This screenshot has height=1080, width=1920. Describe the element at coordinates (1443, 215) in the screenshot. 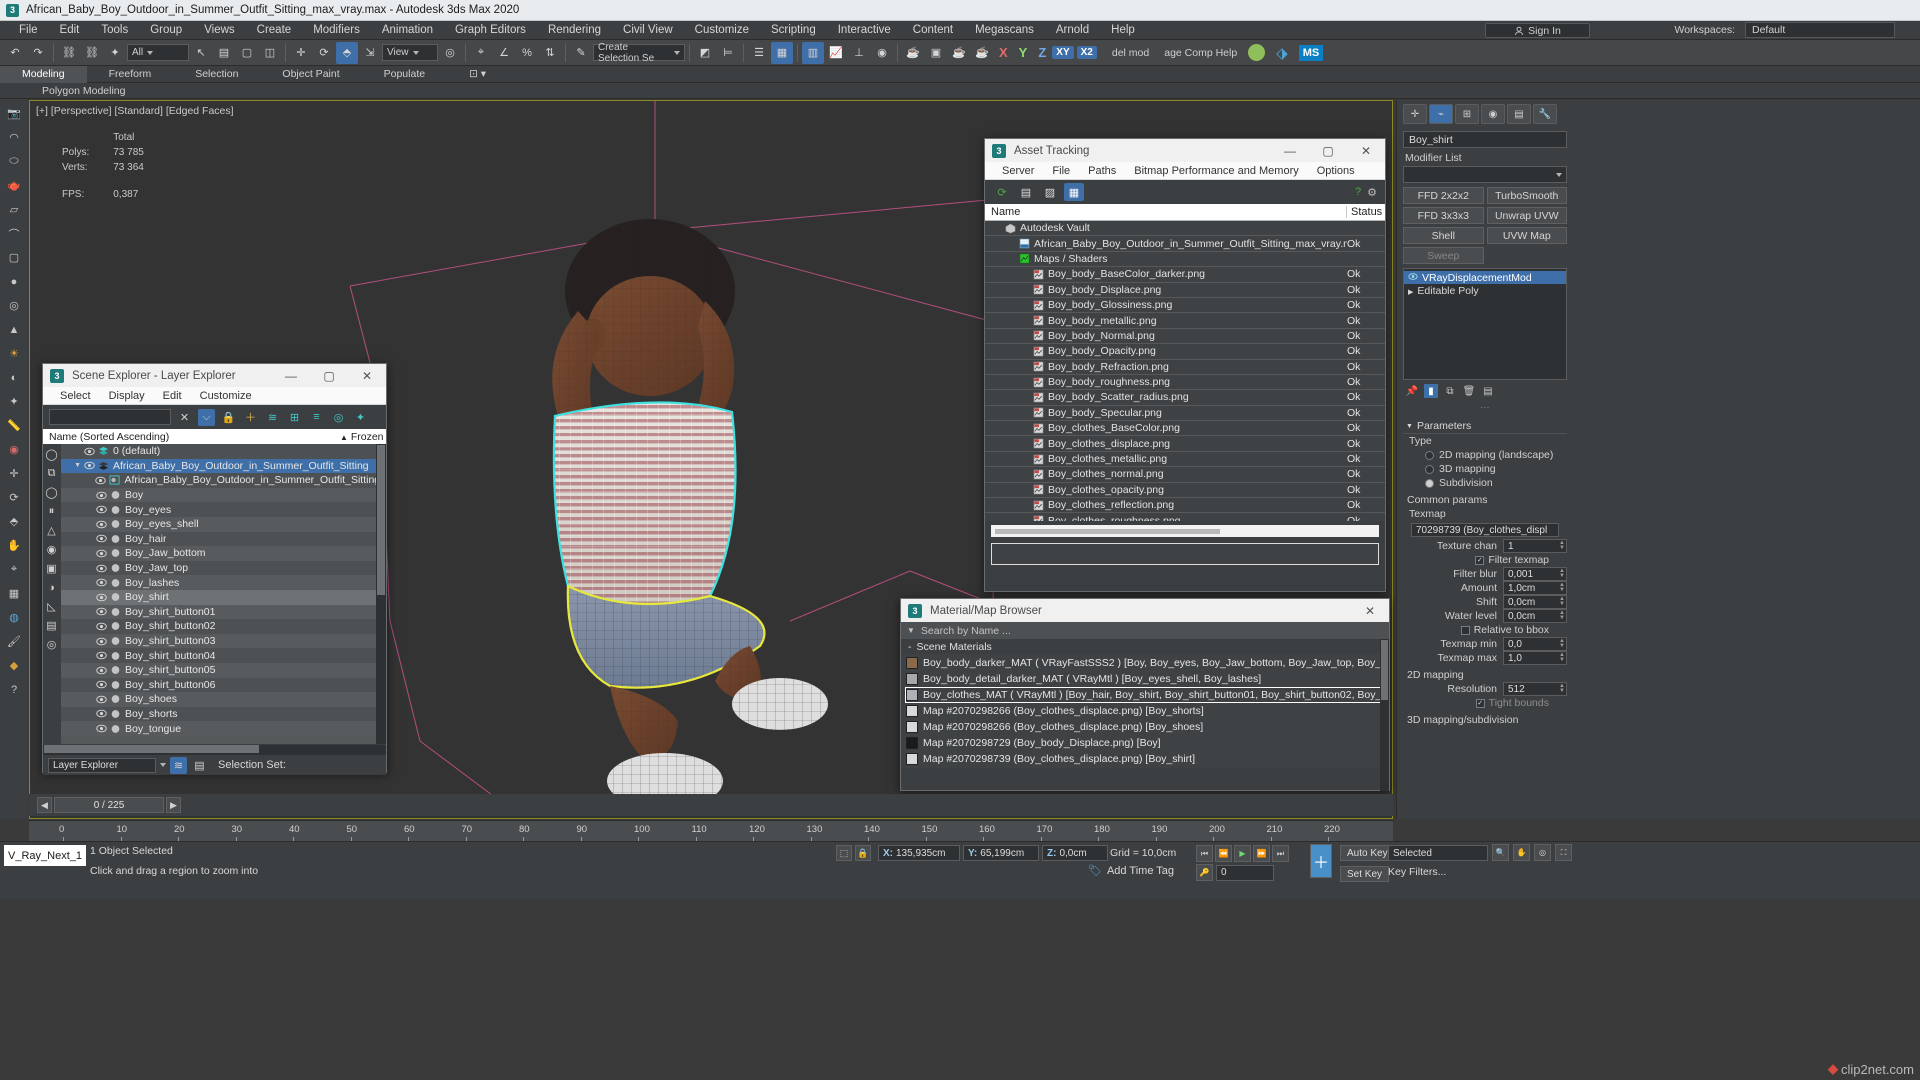

I see `modifier-button-ffd-3x3x3: FFD 3x3x3` at that location.